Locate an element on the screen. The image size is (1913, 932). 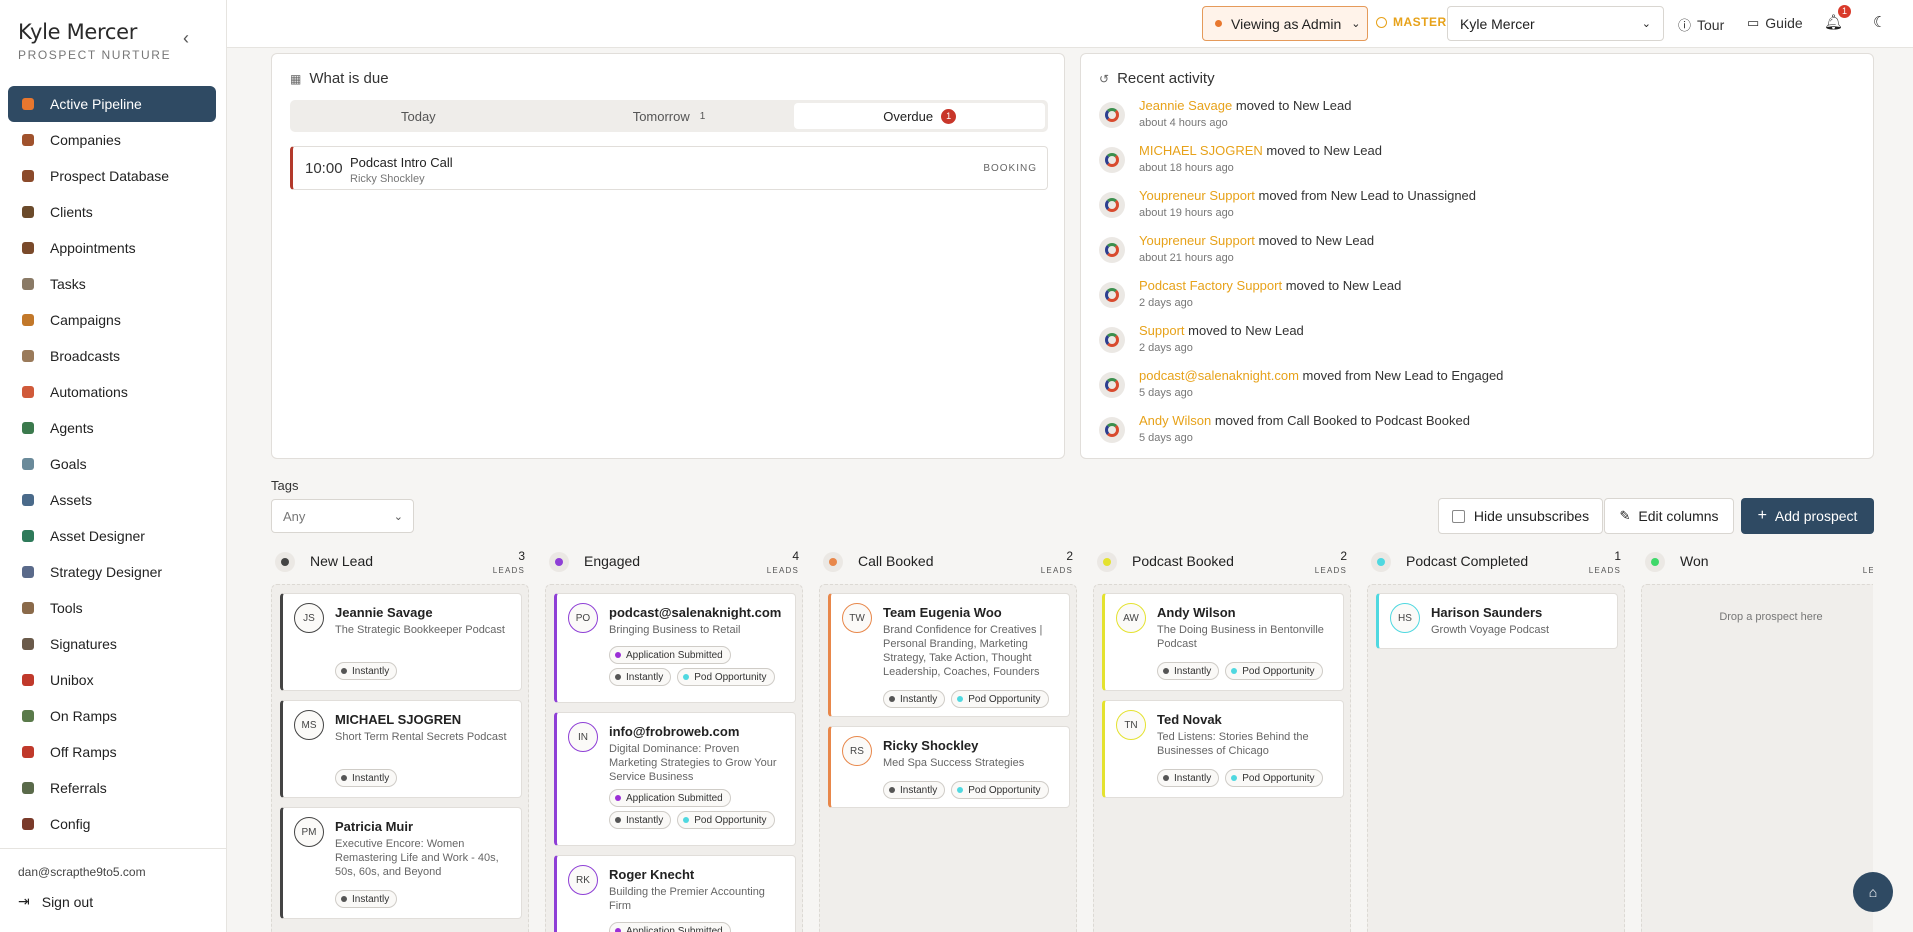
tag-chip-instantly: Instantly is located at coordinates (366, 899).